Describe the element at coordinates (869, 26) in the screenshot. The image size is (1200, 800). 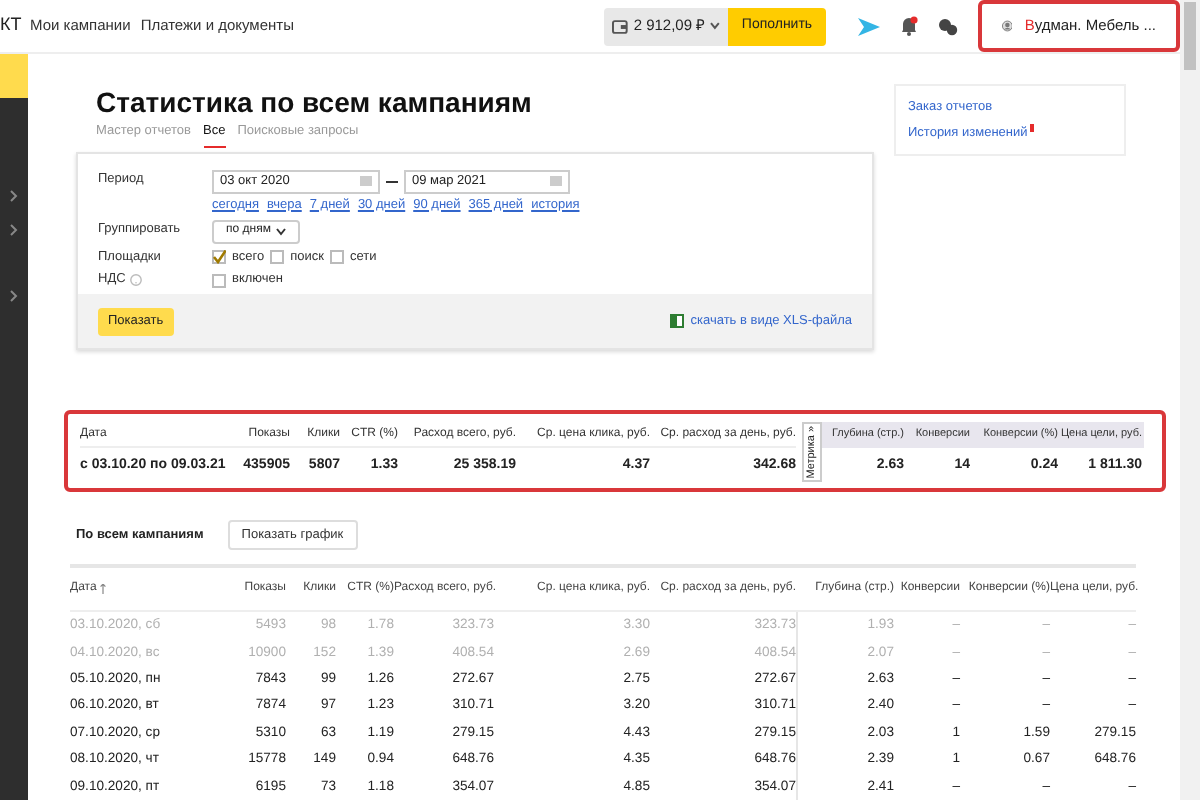
I see `send-icon` at that location.